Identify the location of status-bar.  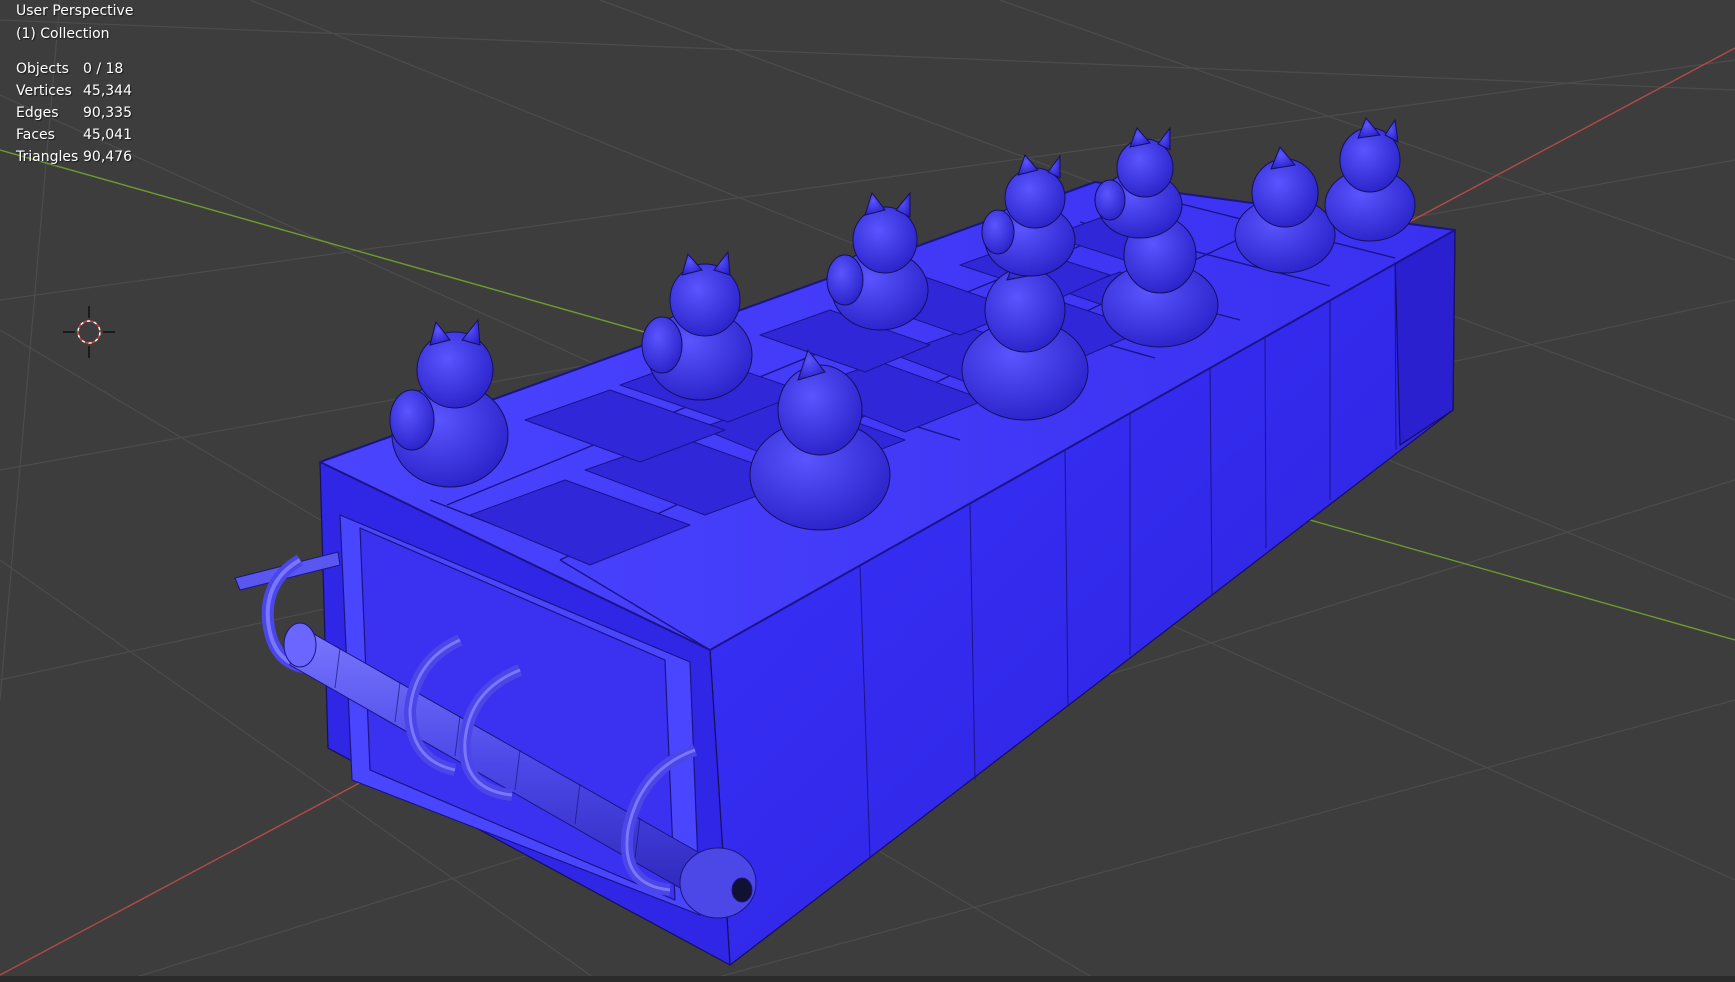
(867, 979).